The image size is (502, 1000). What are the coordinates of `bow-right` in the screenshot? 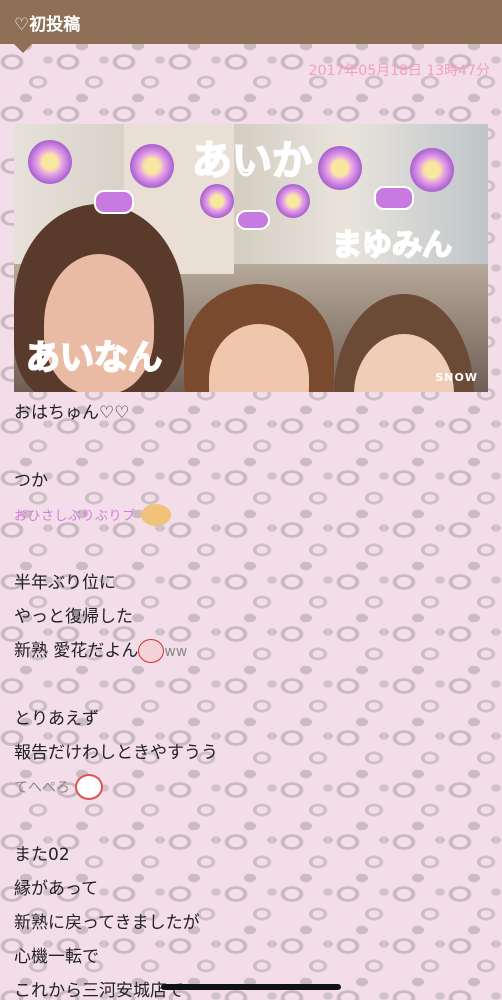 It's located at (394, 198).